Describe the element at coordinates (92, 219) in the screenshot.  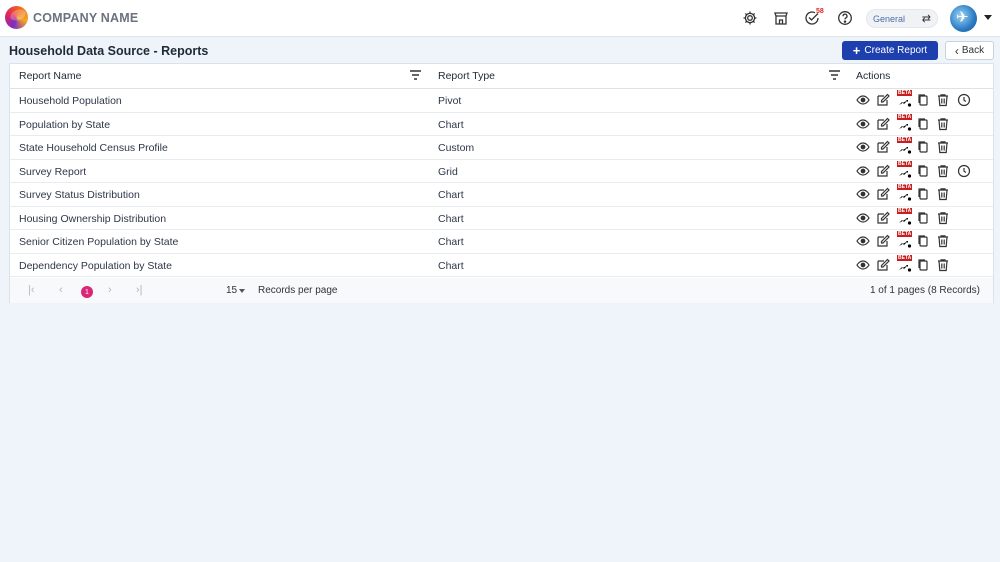
I see `report-name: Housing Ownership Distribution` at that location.